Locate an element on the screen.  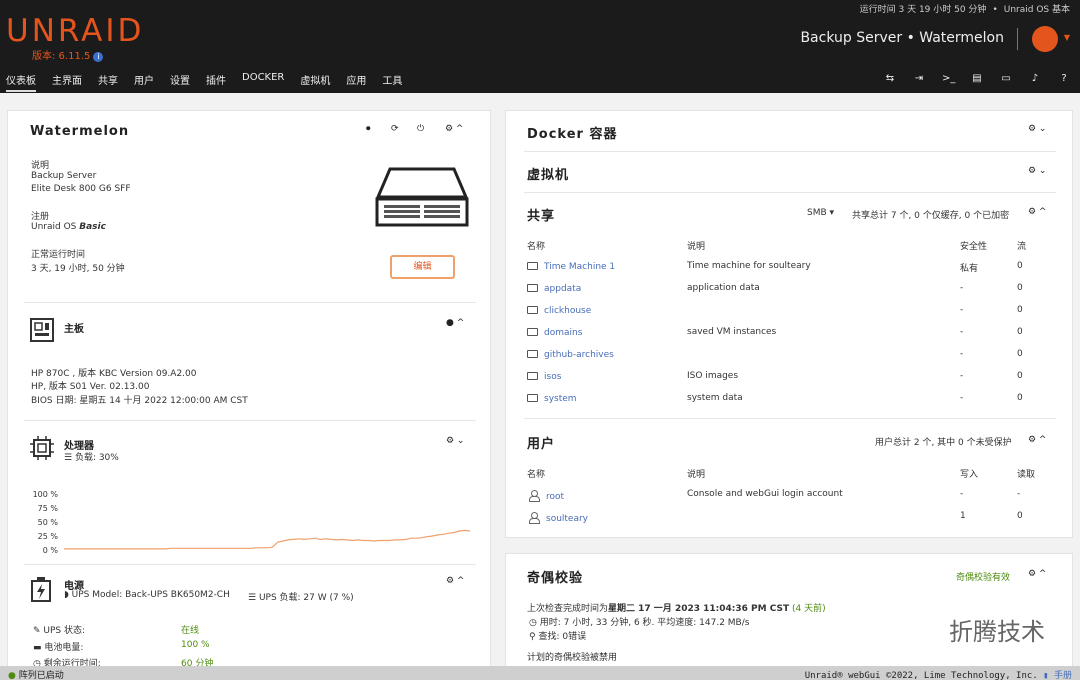
share-name-text: isos is located at coordinates (553, 377).